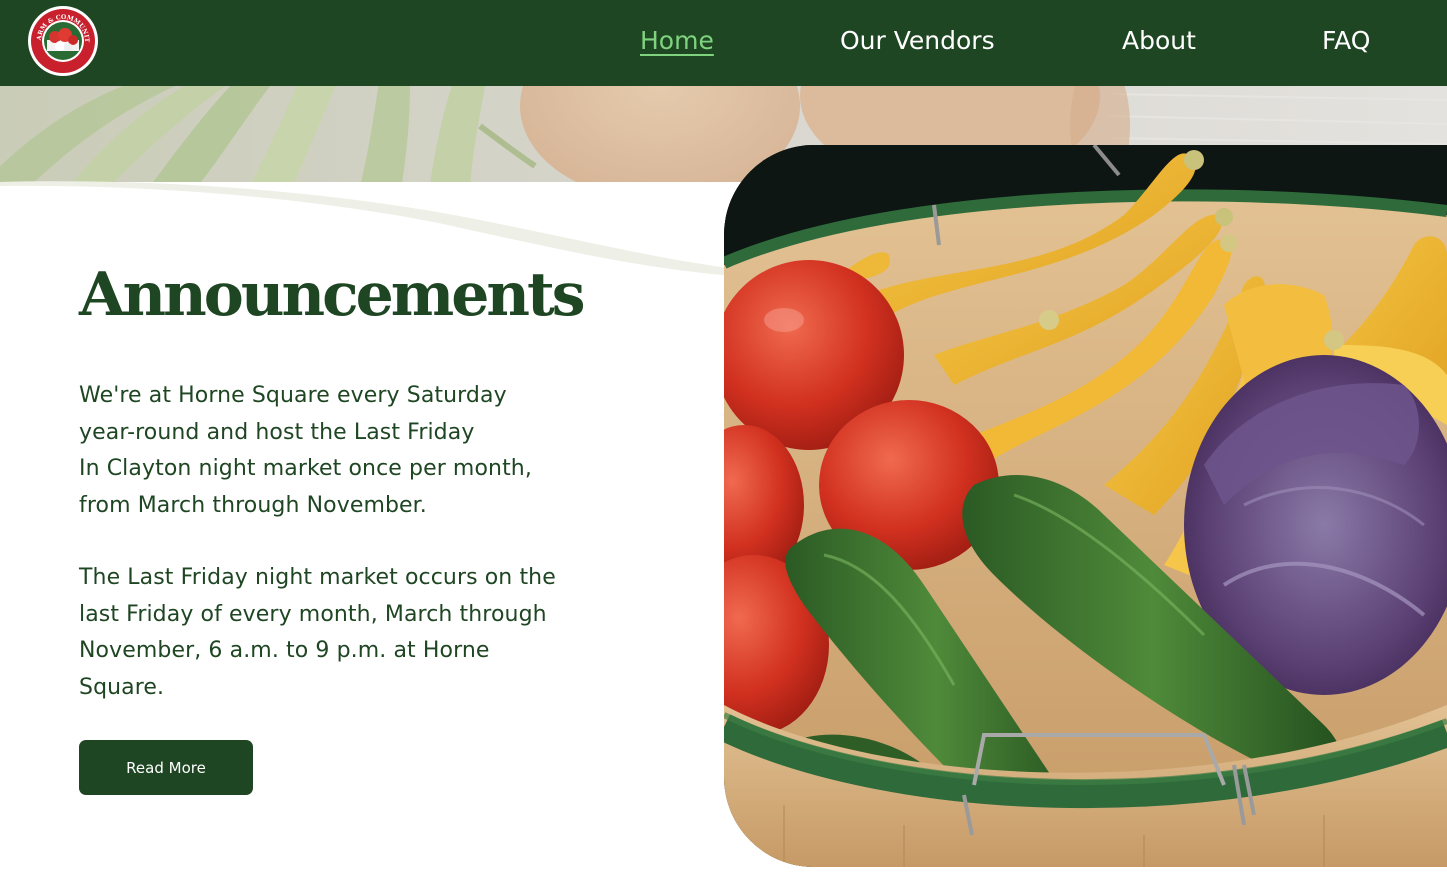  What do you see at coordinates (253, 505) in the screenshot?
I see `paragraph-line: from March through November.` at bounding box center [253, 505].